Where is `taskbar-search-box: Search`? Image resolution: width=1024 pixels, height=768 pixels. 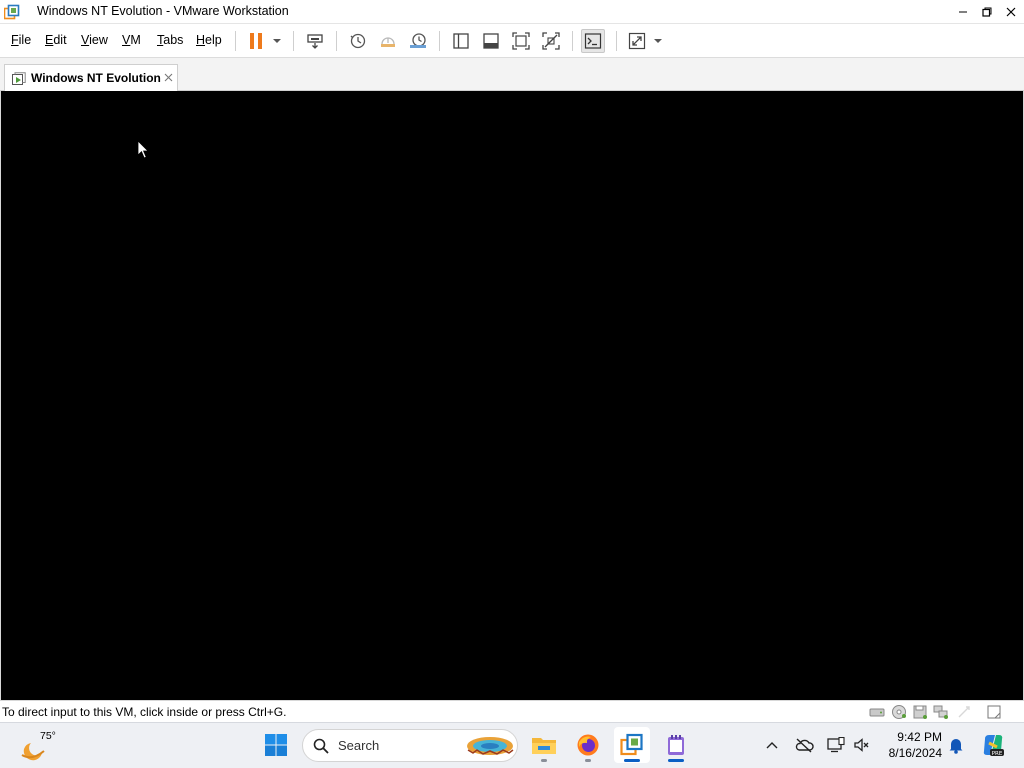 taskbar-search-box: Search is located at coordinates (410, 745).